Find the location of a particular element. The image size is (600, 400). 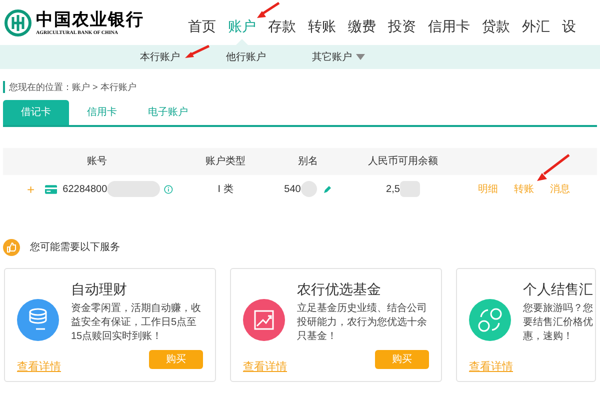

card-title: 农行优选基金 is located at coordinates (339, 289).